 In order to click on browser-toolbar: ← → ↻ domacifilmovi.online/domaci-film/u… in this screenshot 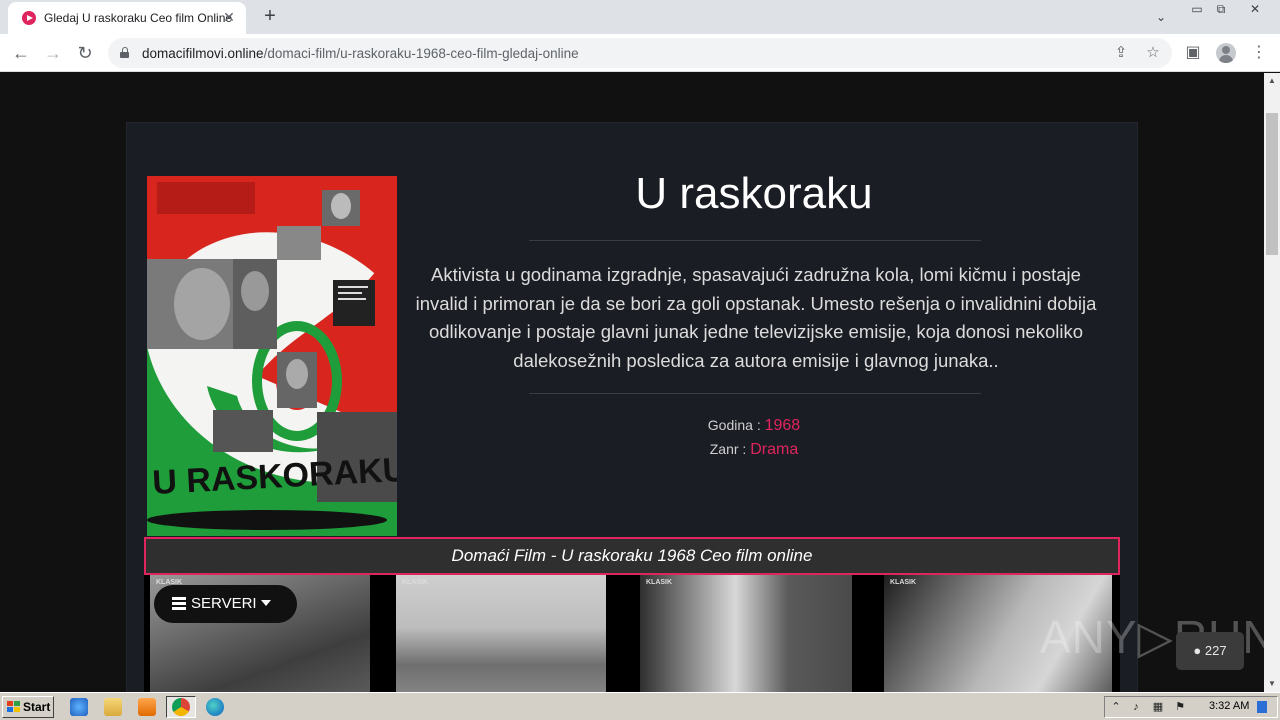, I will do `click(640, 53)`.